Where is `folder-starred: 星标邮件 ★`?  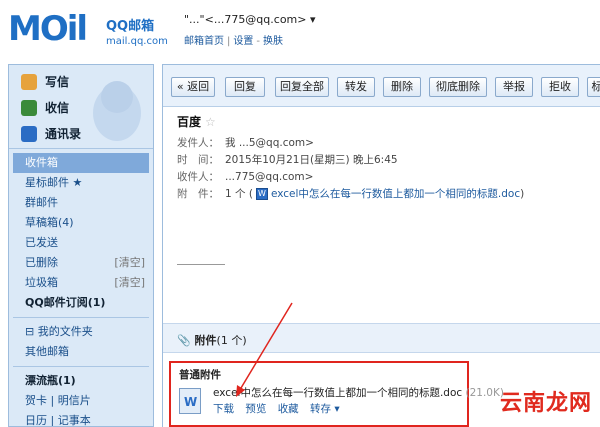
folder-starred: 星标邮件 ★ is located at coordinates (81, 183).